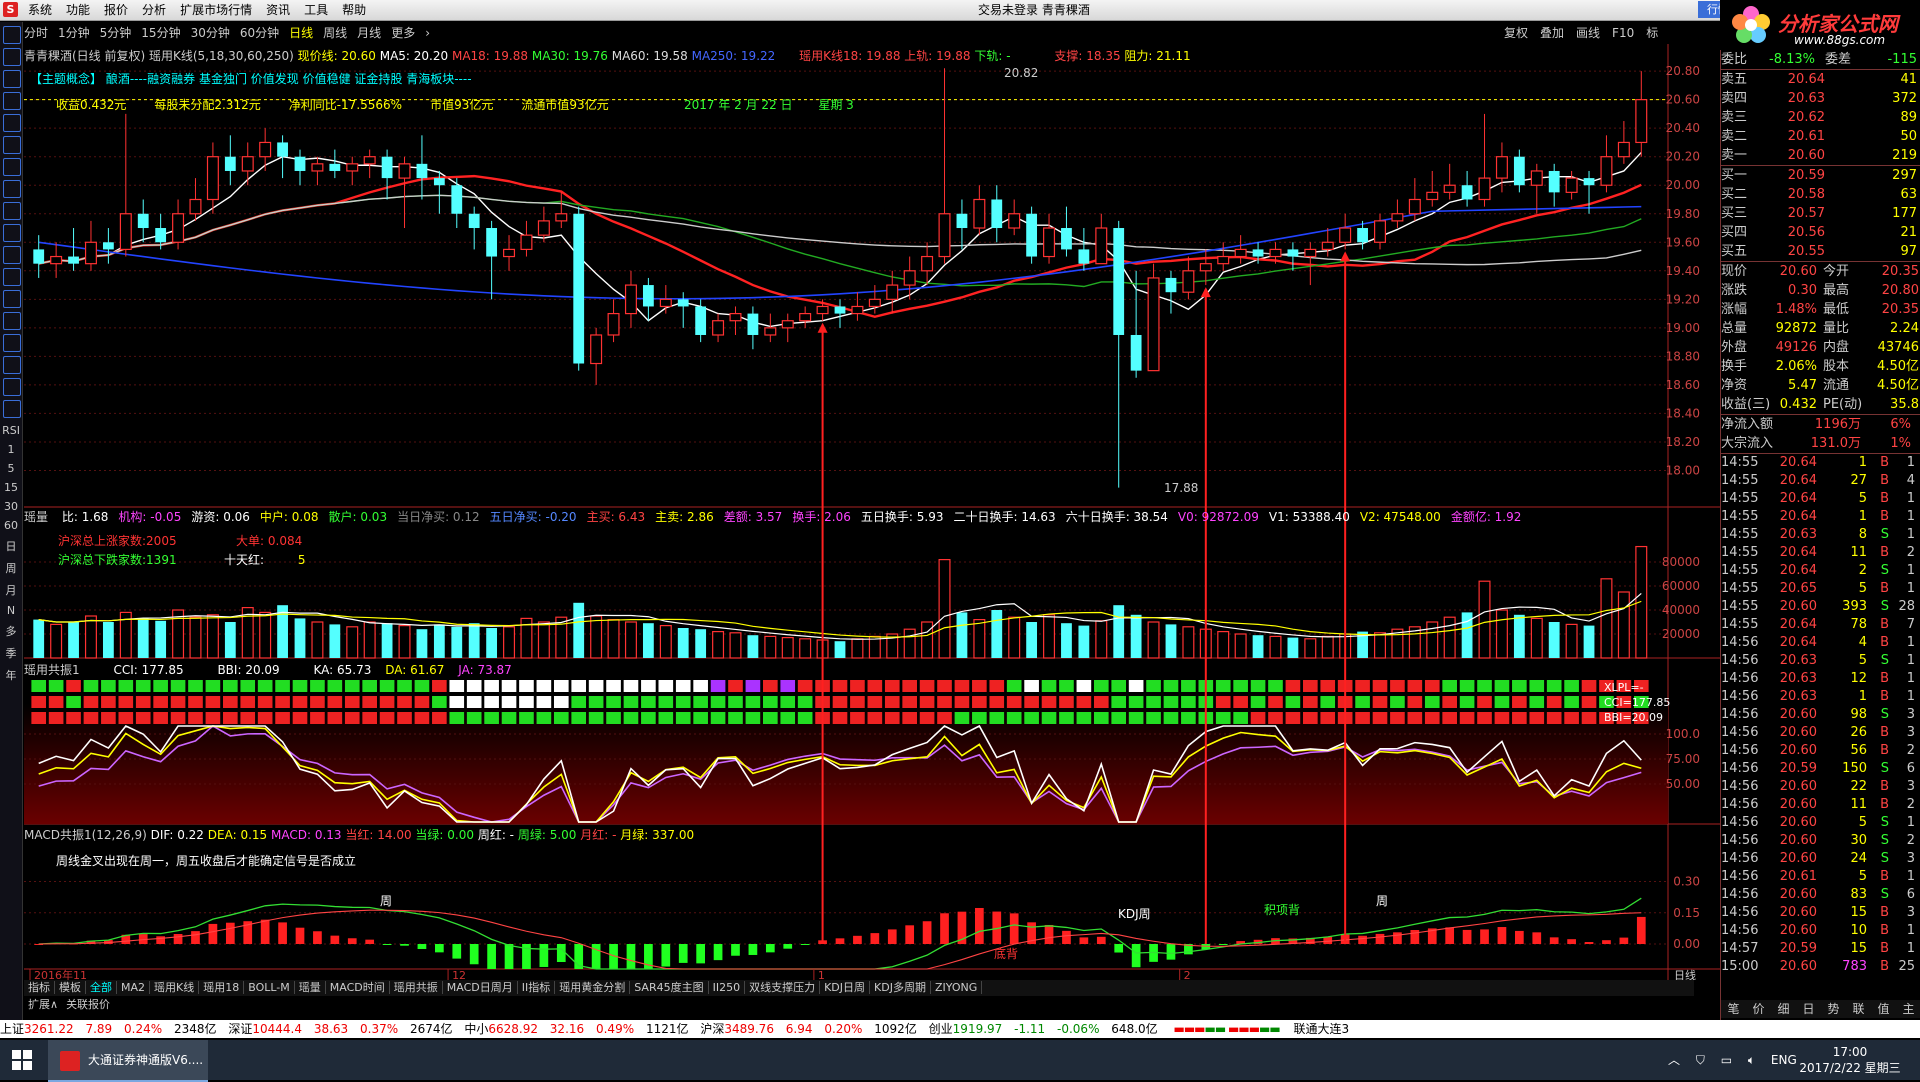 This screenshot has height=1082, width=1920. I want to click on indicator-tab-11: II指标, so click(536, 987).